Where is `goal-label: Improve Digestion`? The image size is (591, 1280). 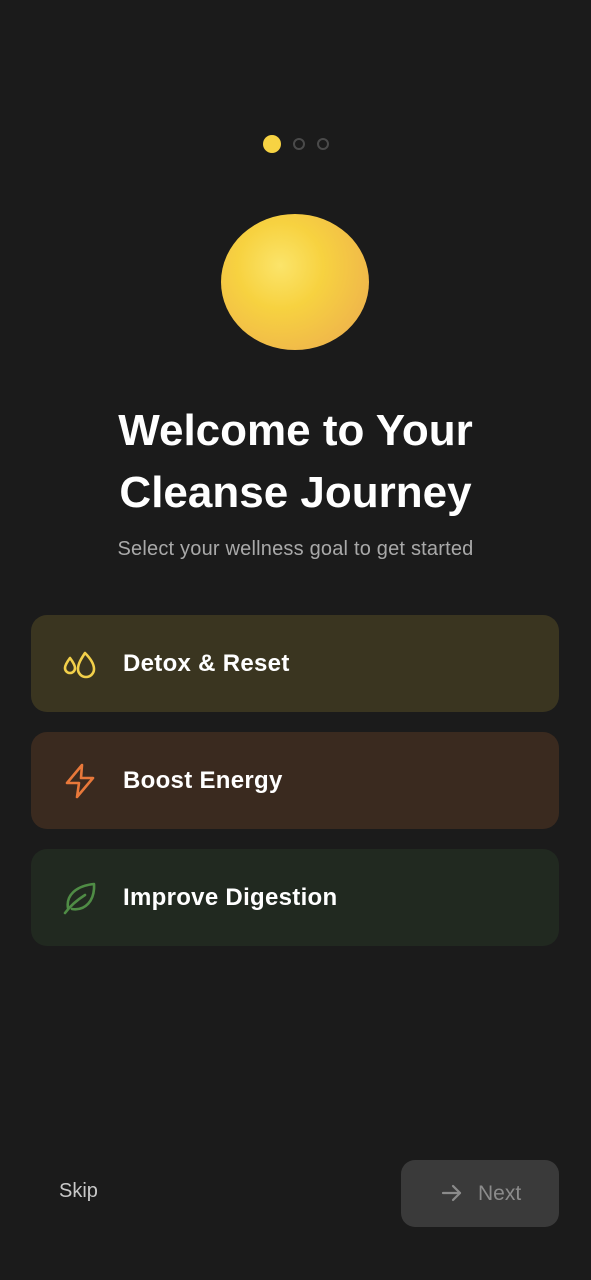 goal-label: Improve Digestion is located at coordinates (230, 897).